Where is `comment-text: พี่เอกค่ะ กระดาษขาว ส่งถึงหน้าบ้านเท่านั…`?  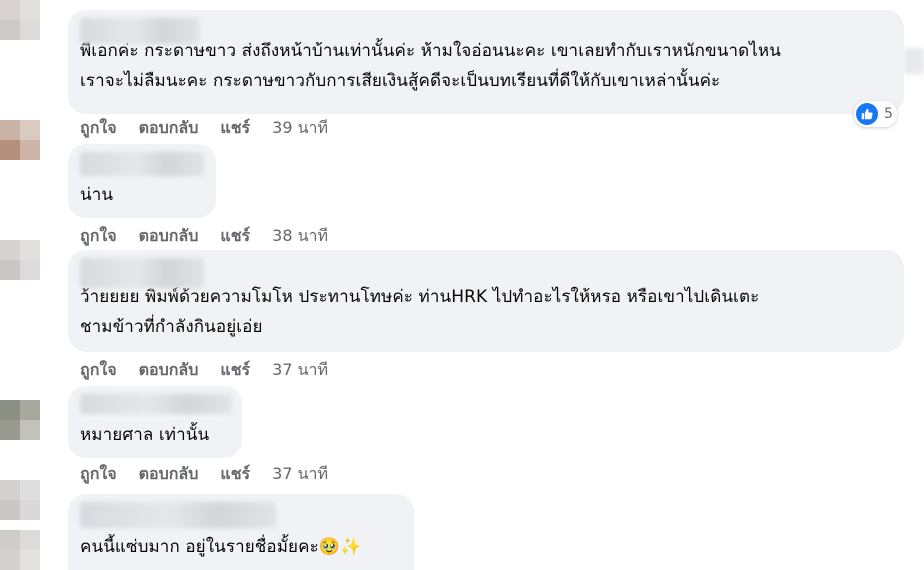
comment-text: พี่เอกค่ะ กระดาษขาว ส่งถึงหน้าบ้านเท่านั… is located at coordinates (430, 51).